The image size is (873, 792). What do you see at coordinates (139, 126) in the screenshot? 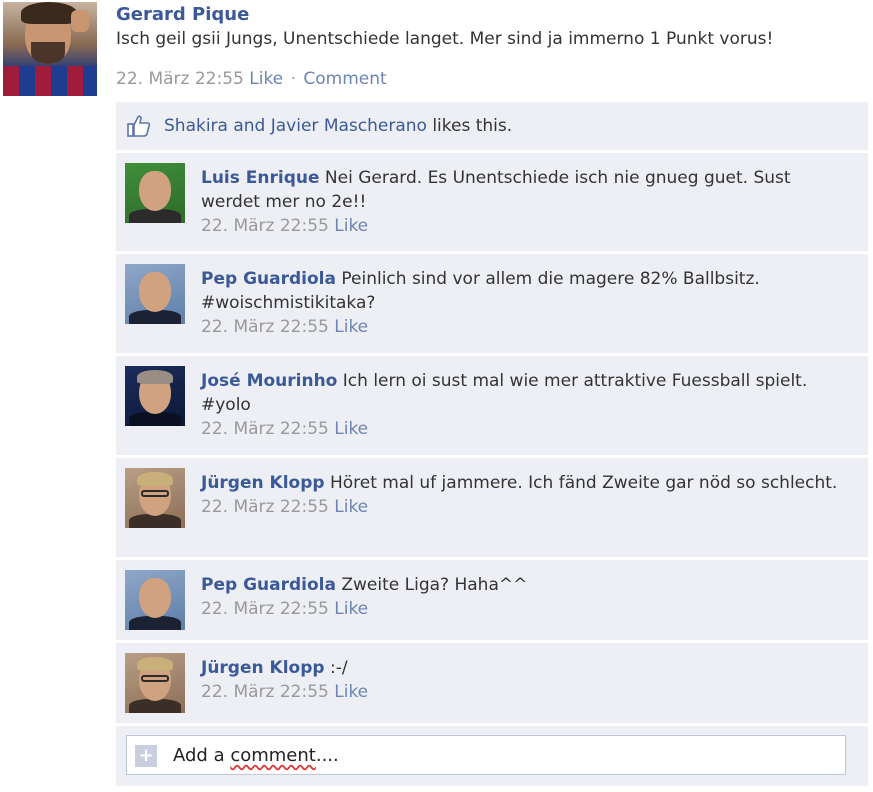
I see `thumbs-up-icon` at bounding box center [139, 126].